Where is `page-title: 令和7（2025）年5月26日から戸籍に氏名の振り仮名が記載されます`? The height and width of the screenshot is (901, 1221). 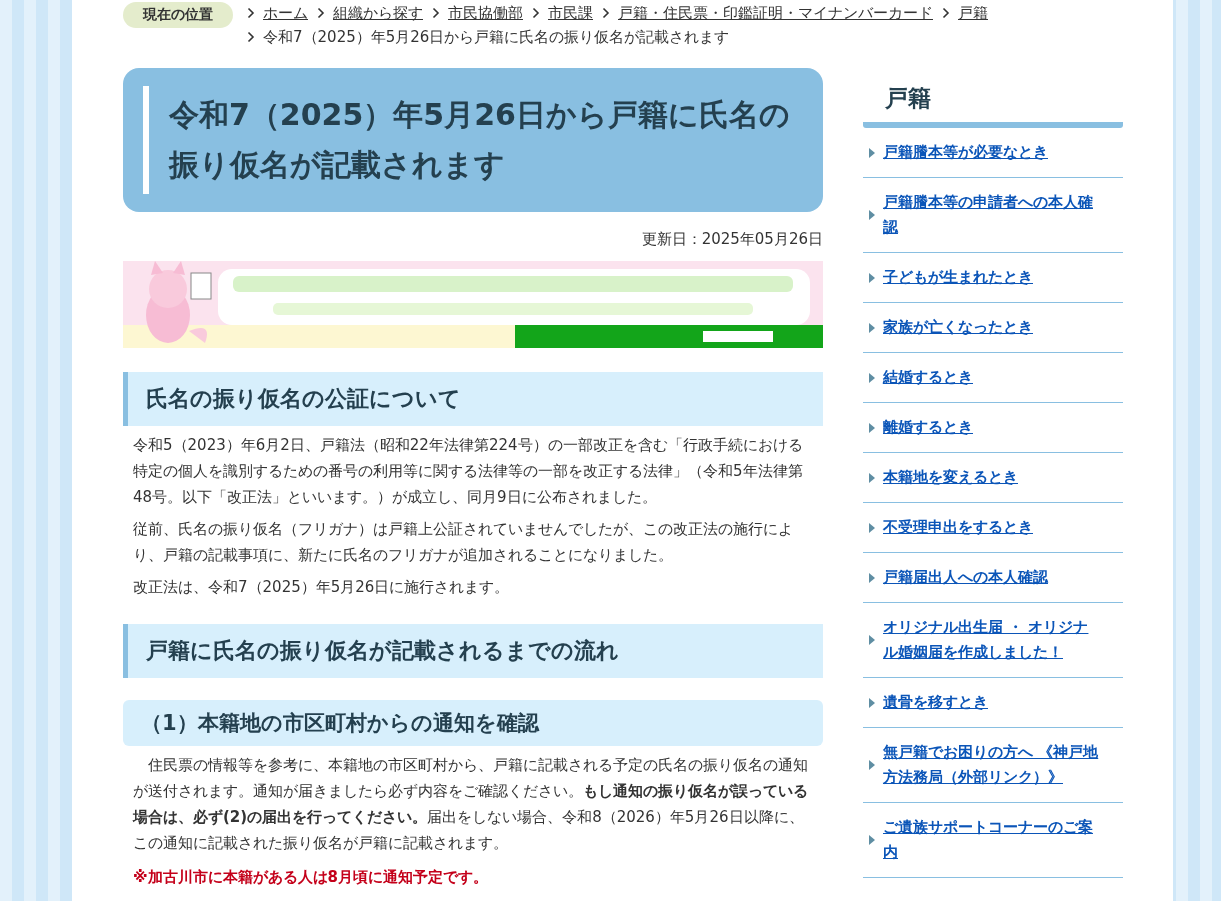 page-title: 令和7（2025）年5月26日から戸籍に氏名の振り仮名が記載されます is located at coordinates (471, 140).